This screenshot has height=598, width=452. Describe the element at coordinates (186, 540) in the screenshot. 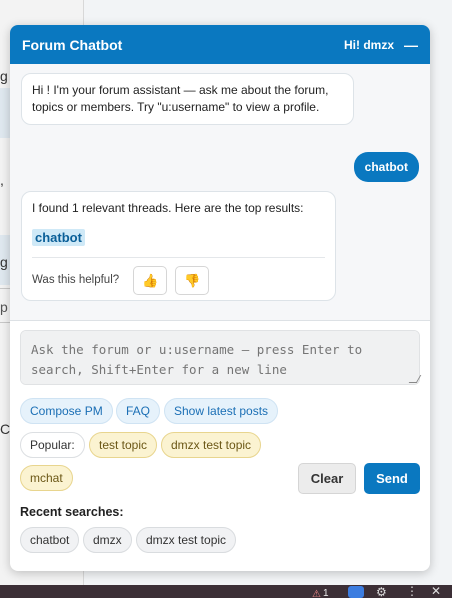

I see `recent-search-chip: dmzx test topic` at that location.